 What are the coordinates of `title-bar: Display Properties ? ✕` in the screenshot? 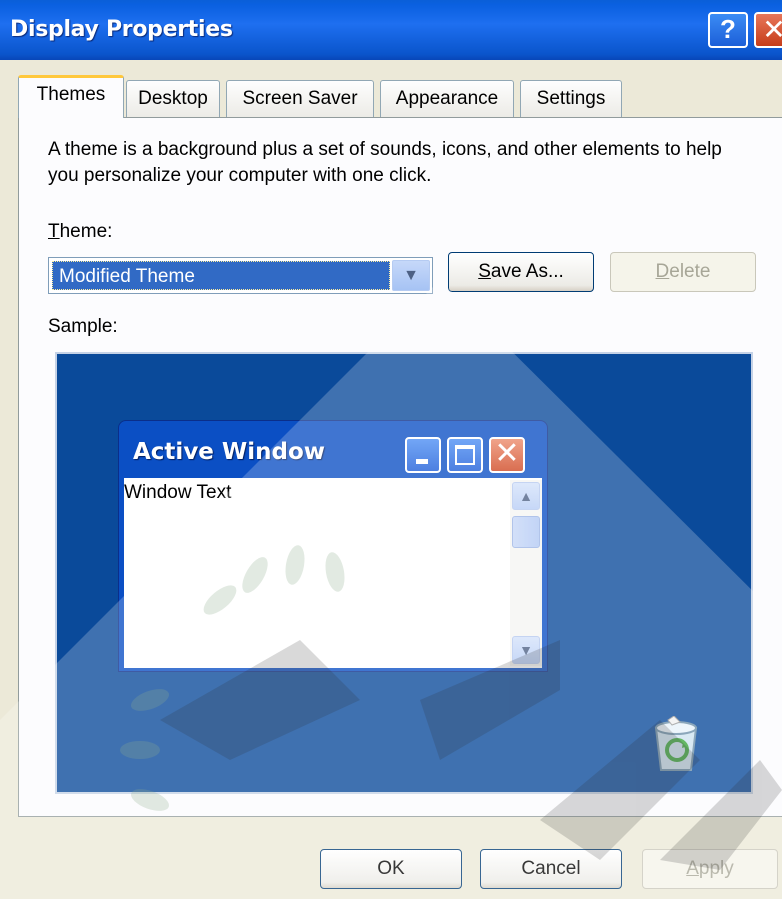 It's located at (391, 30).